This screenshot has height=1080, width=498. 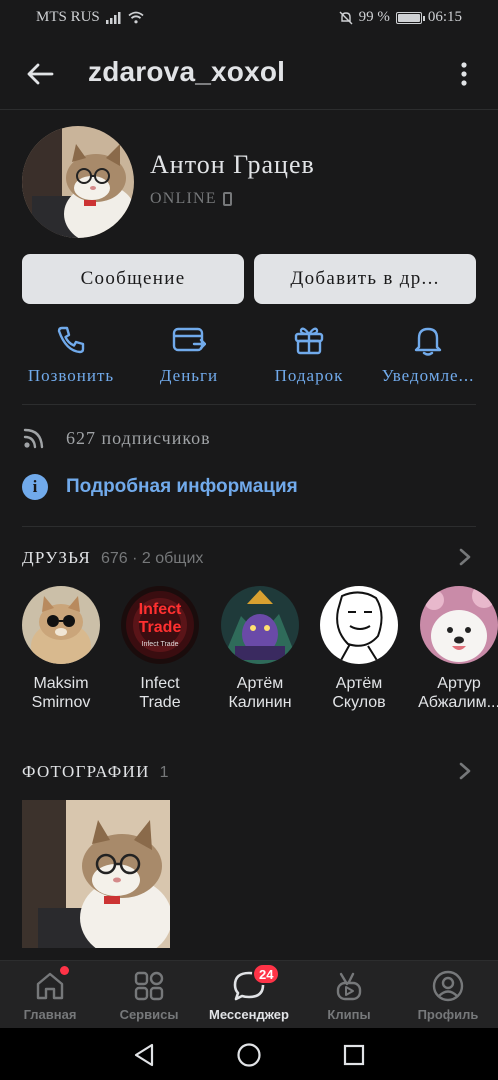 I want to click on photo-thumbnail, so click(x=96, y=874).